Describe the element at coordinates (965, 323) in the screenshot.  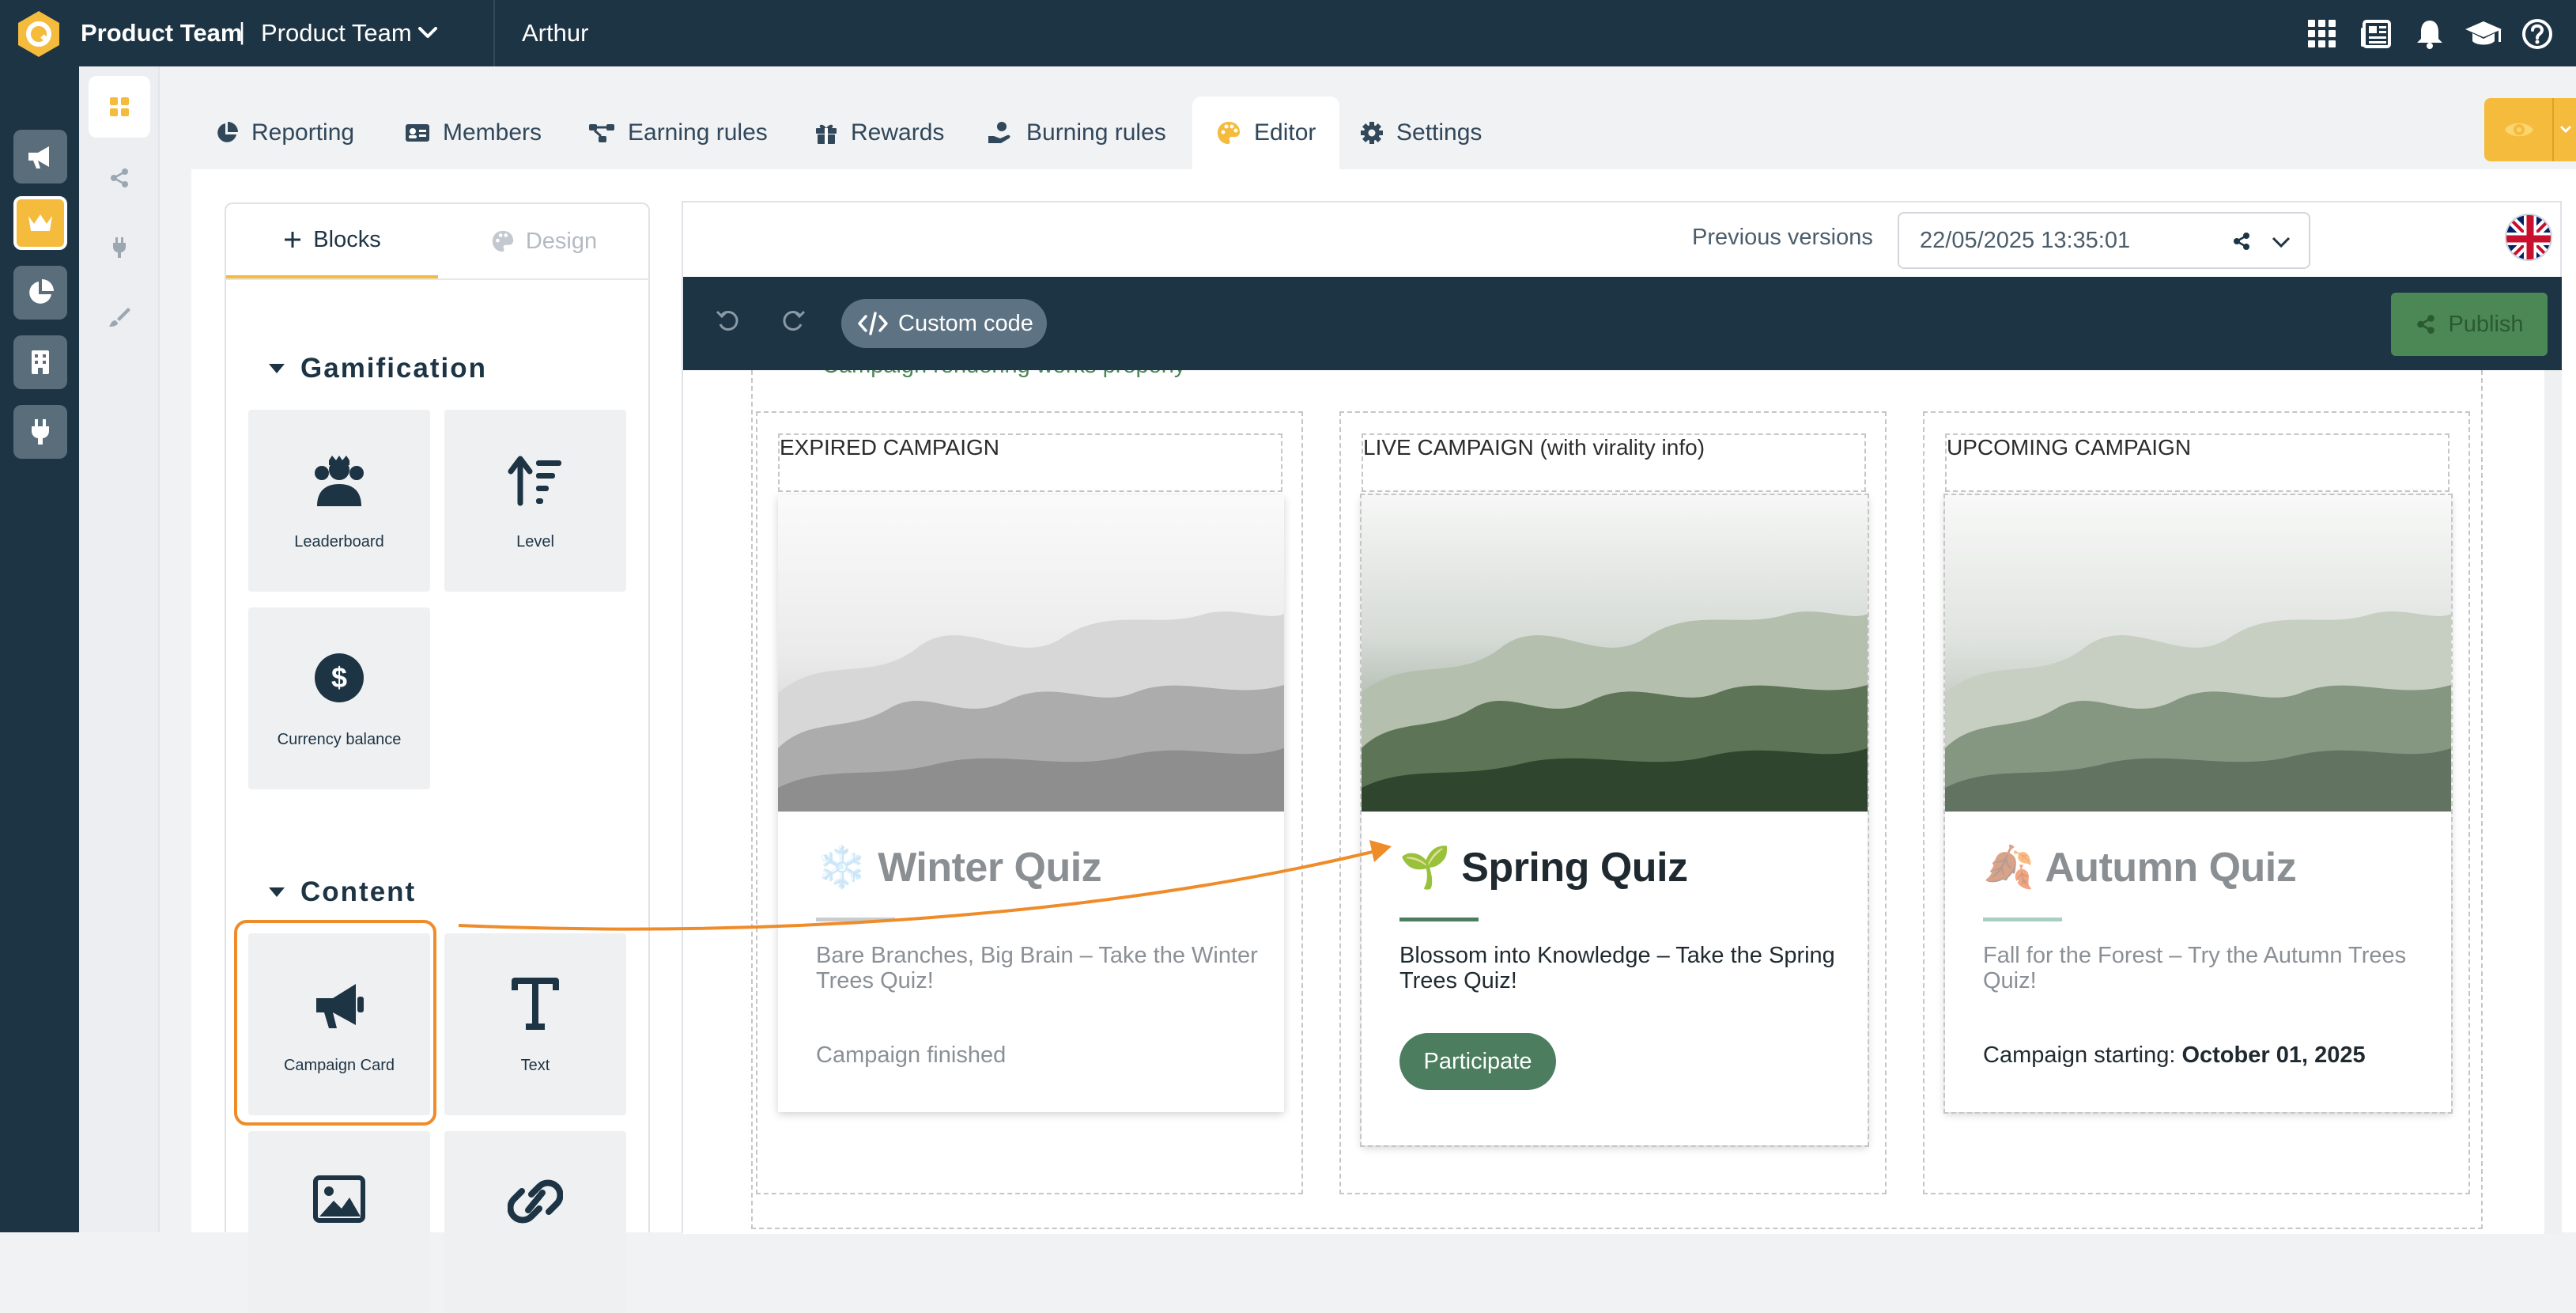
I see `custom-code-label: Custom code` at that location.